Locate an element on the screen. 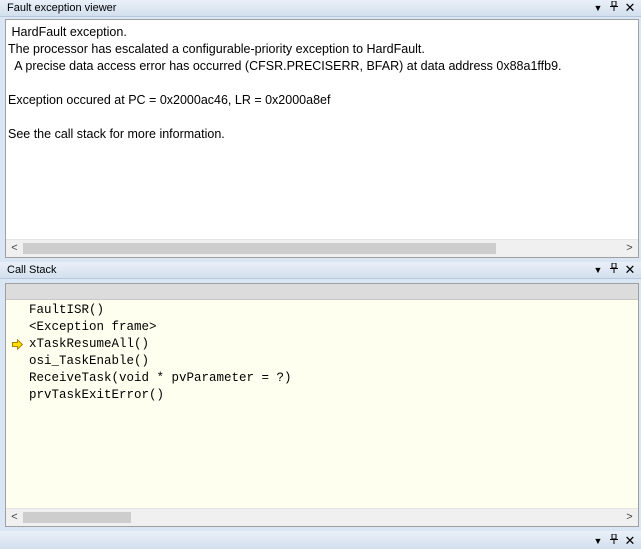 The image size is (641, 549). call-stack-frame: xTaskResumeAll() is located at coordinates (149, 344).